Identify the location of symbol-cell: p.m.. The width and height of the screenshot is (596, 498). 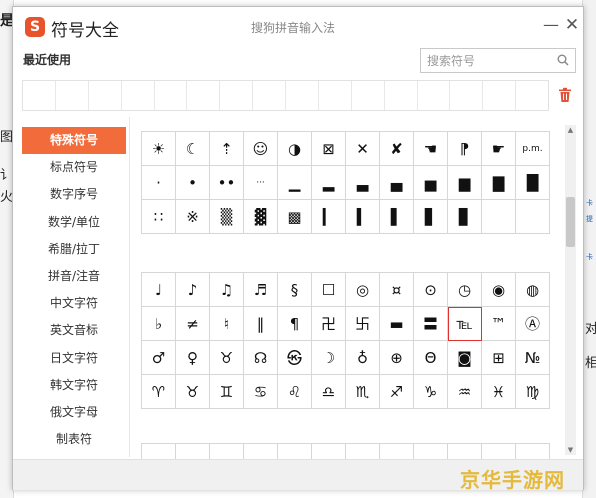
(533, 149).